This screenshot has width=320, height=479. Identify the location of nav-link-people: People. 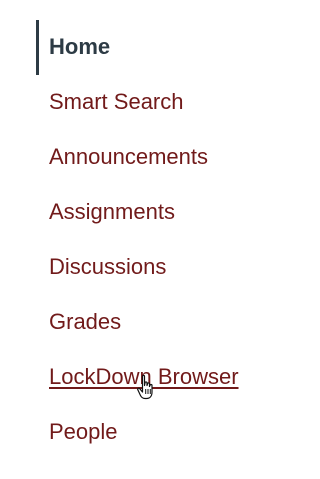
(79, 432).